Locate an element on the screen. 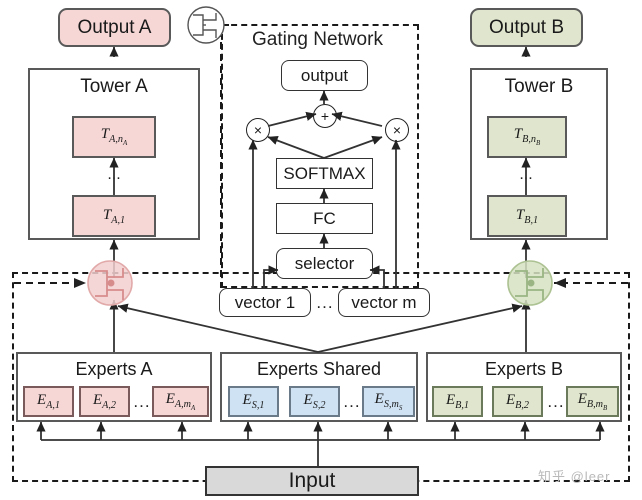 This screenshot has height=500, width=642. gate-symbol-task-a is located at coordinates (110, 283).